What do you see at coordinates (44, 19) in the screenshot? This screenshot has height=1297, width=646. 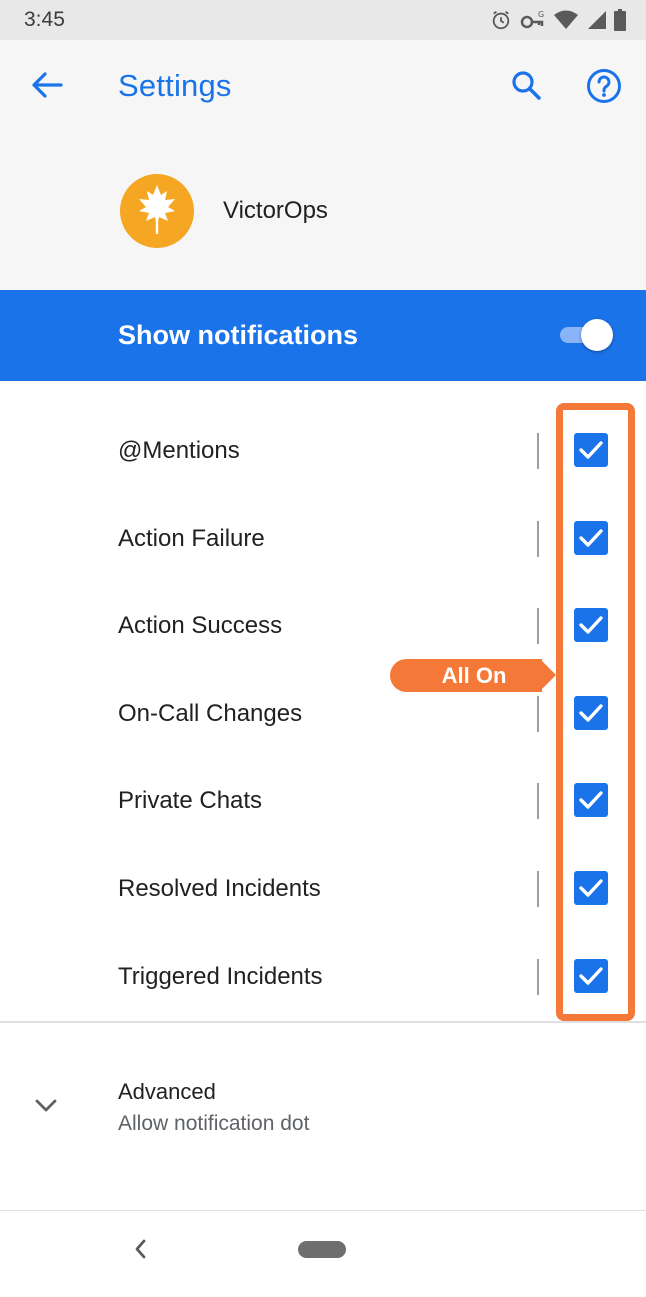 I see `status-time: 3:45` at bounding box center [44, 19].